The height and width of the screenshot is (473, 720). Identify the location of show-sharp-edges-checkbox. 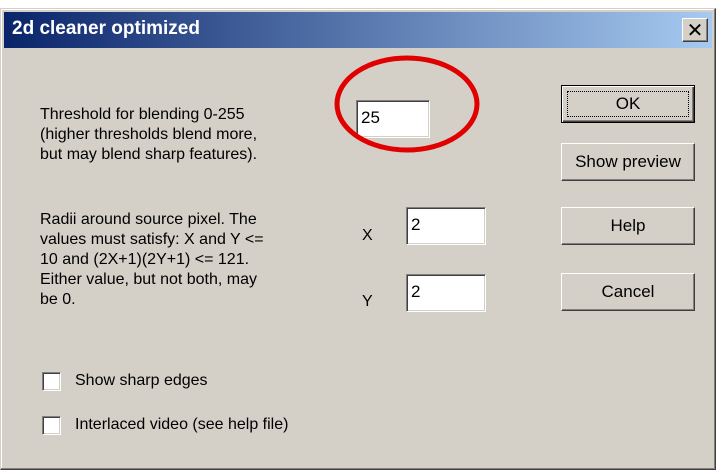
(51, 381).